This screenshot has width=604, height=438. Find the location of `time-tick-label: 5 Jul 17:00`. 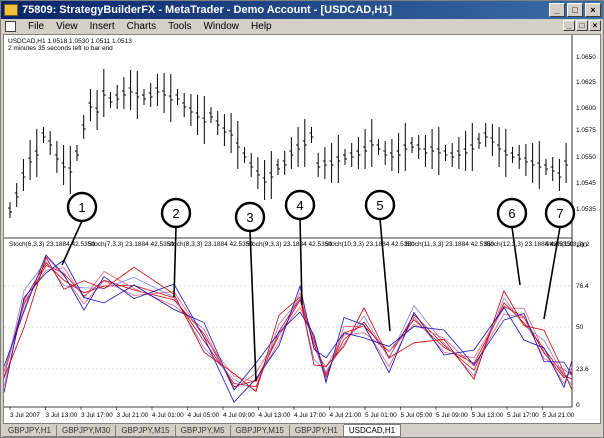

time-tick-label: 5 Jul 17:00 is located at coordinates (523, 415).